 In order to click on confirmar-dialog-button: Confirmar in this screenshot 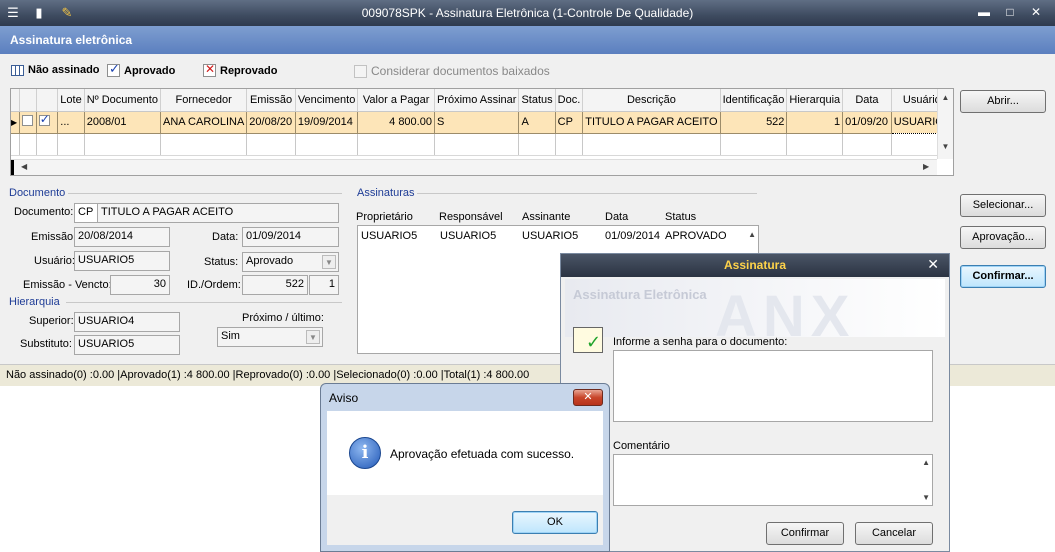, I will do `click(805, 533)`.